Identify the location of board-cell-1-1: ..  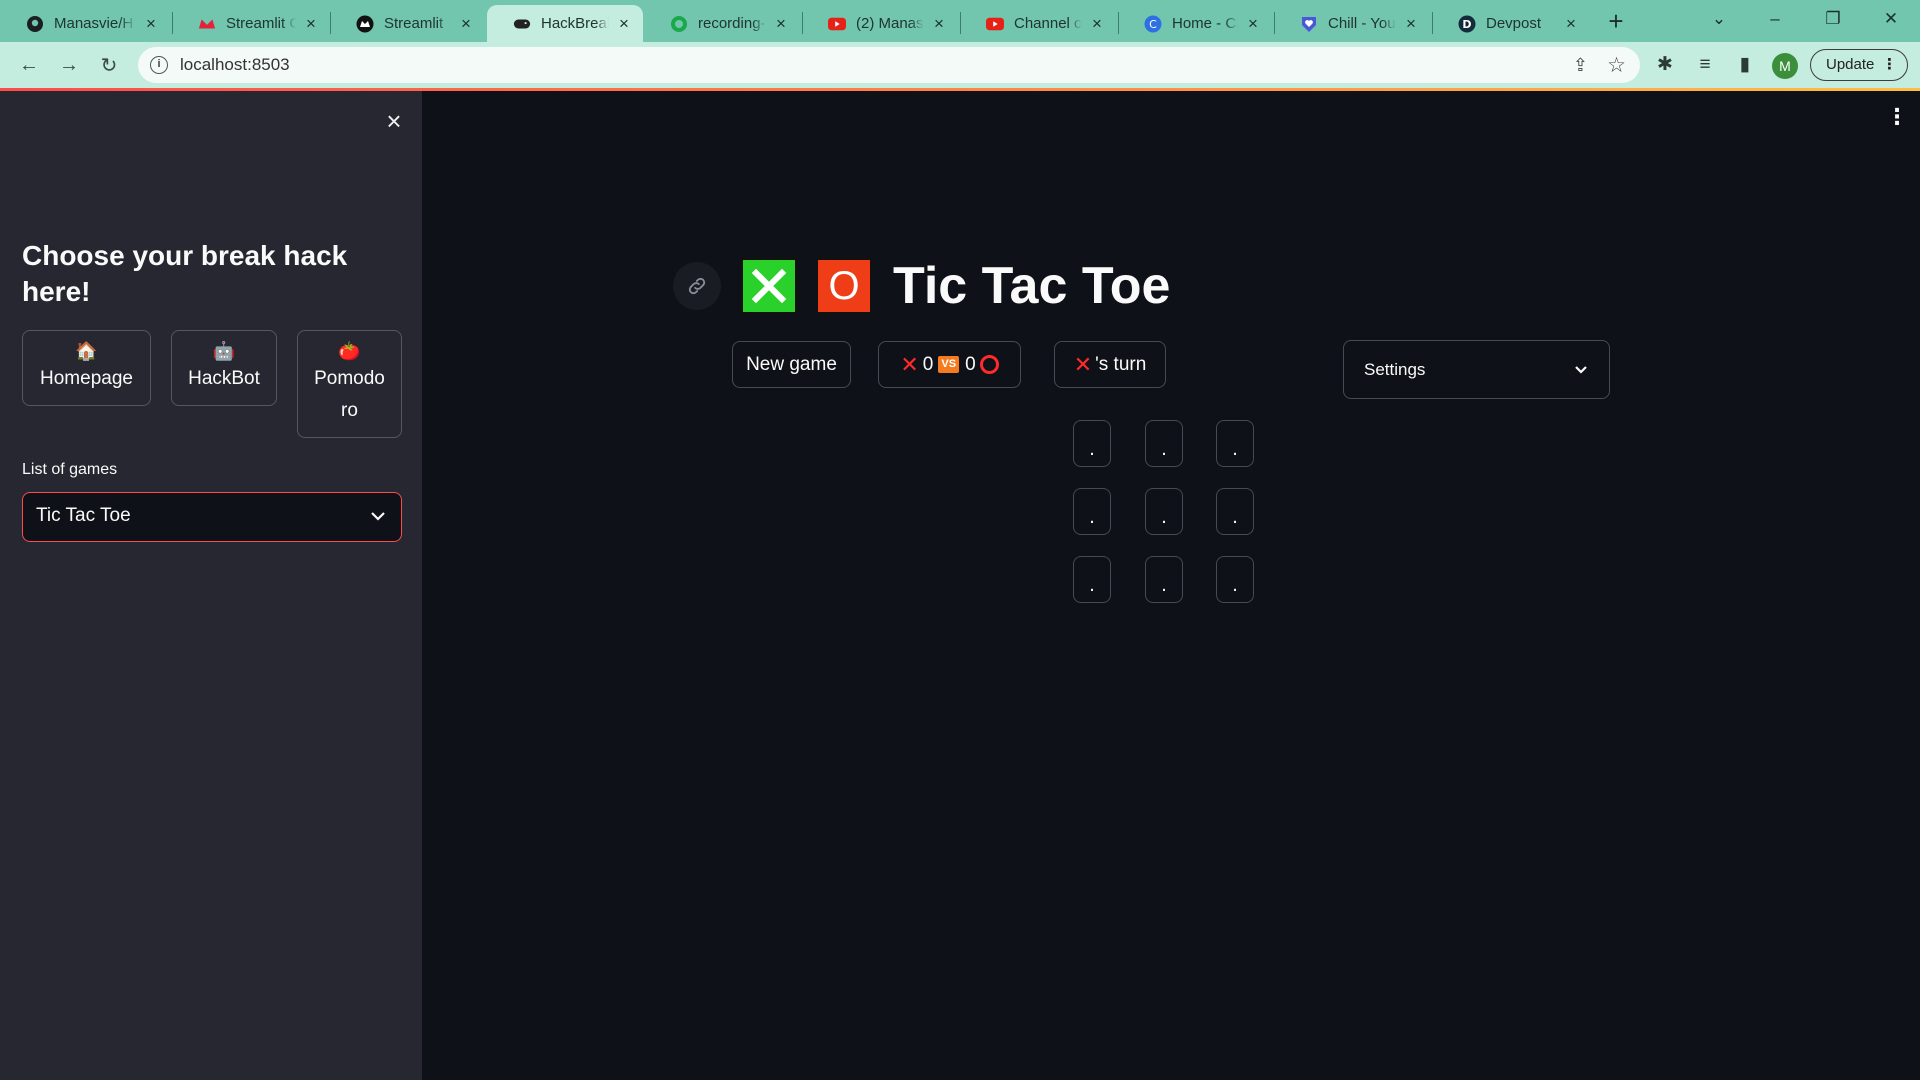
(1164, 511).